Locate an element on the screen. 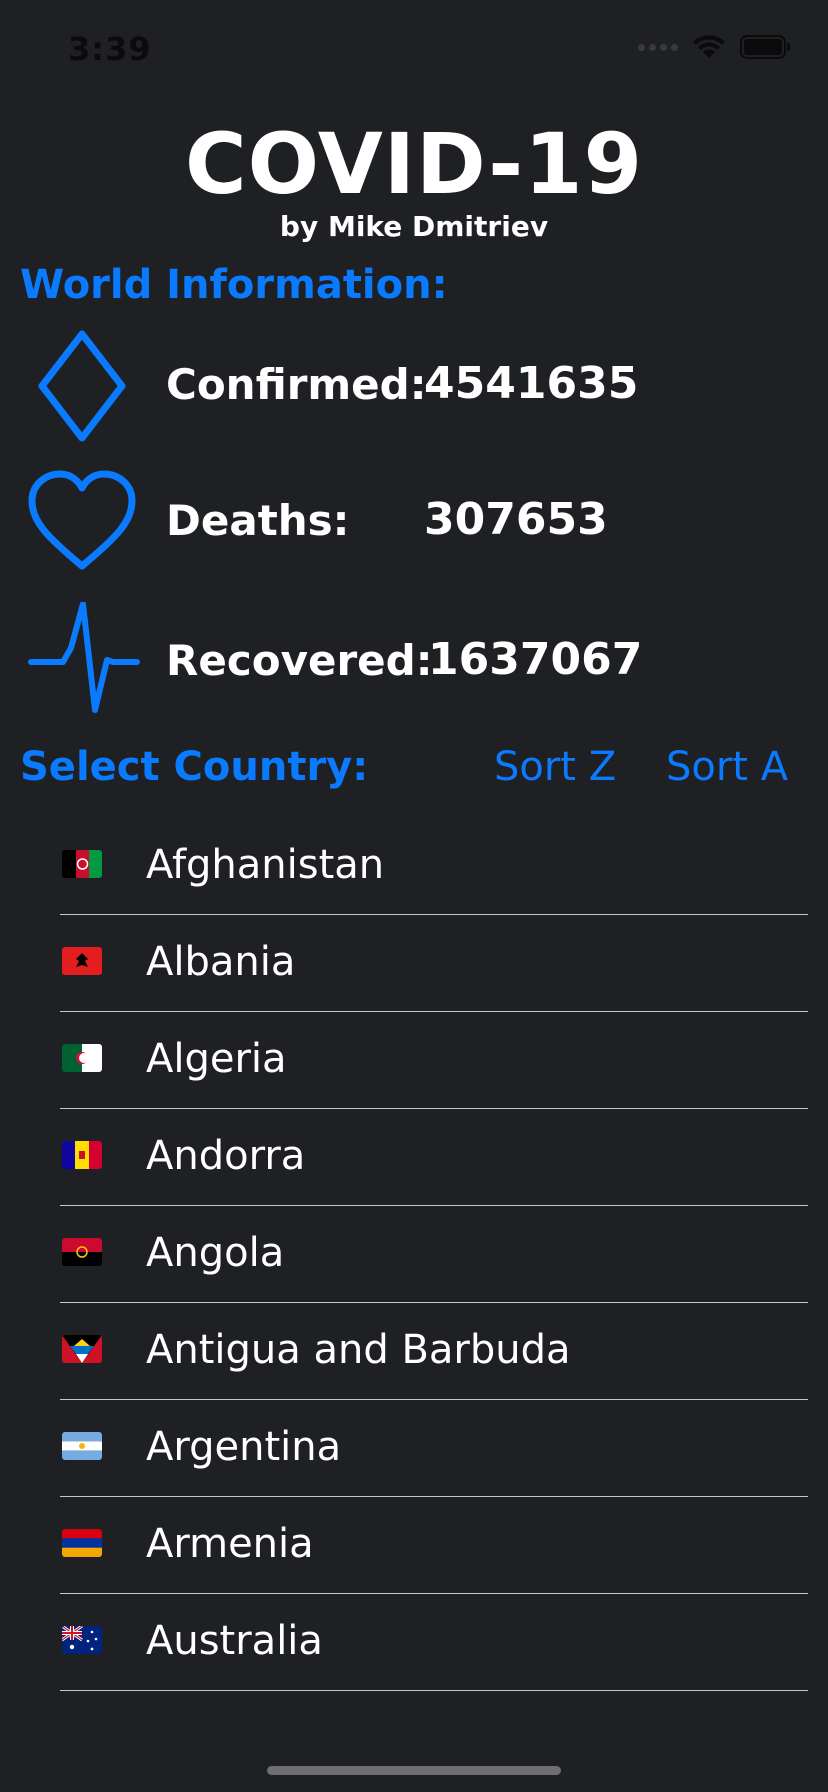  stat-value: 1637067 is located at coordinates (535, 659).